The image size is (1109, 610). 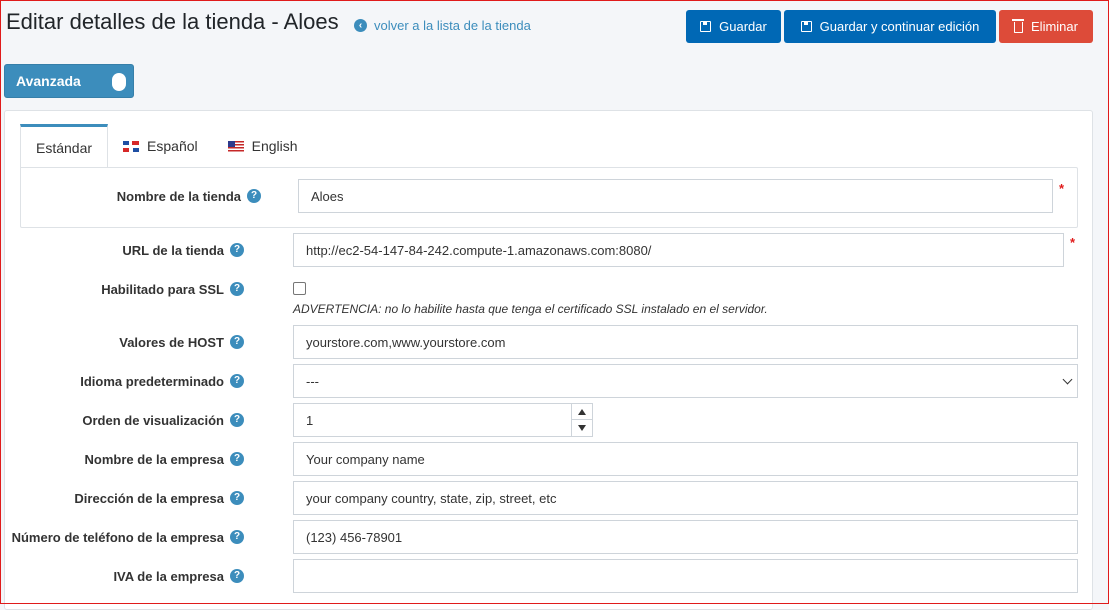 I want to click on host-values-label-text: Valores de HOST, so click(x=171, y=342).